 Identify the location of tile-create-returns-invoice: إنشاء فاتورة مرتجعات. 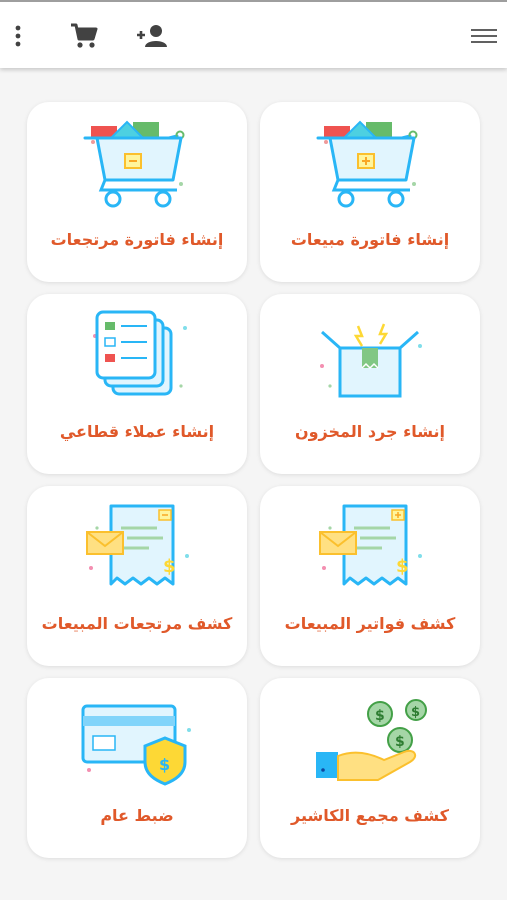
(137, 192).